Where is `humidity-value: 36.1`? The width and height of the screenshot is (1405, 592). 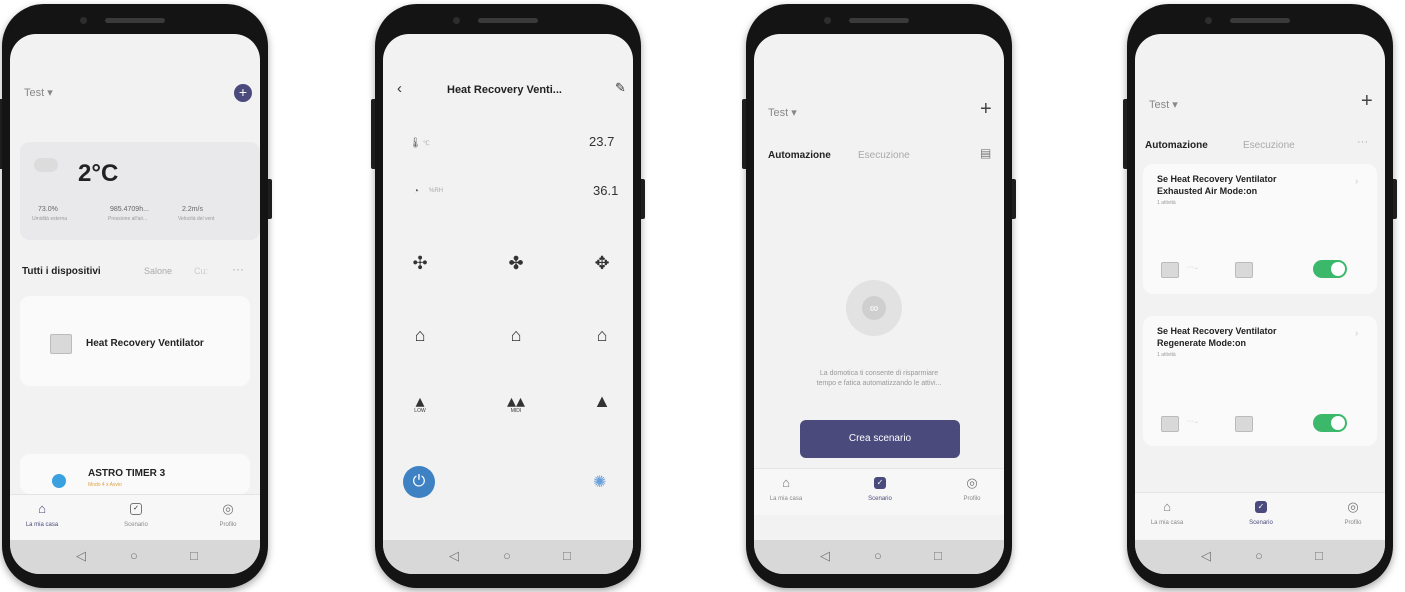 humidity-value: 36.1 is located at coordinates (606, 190).